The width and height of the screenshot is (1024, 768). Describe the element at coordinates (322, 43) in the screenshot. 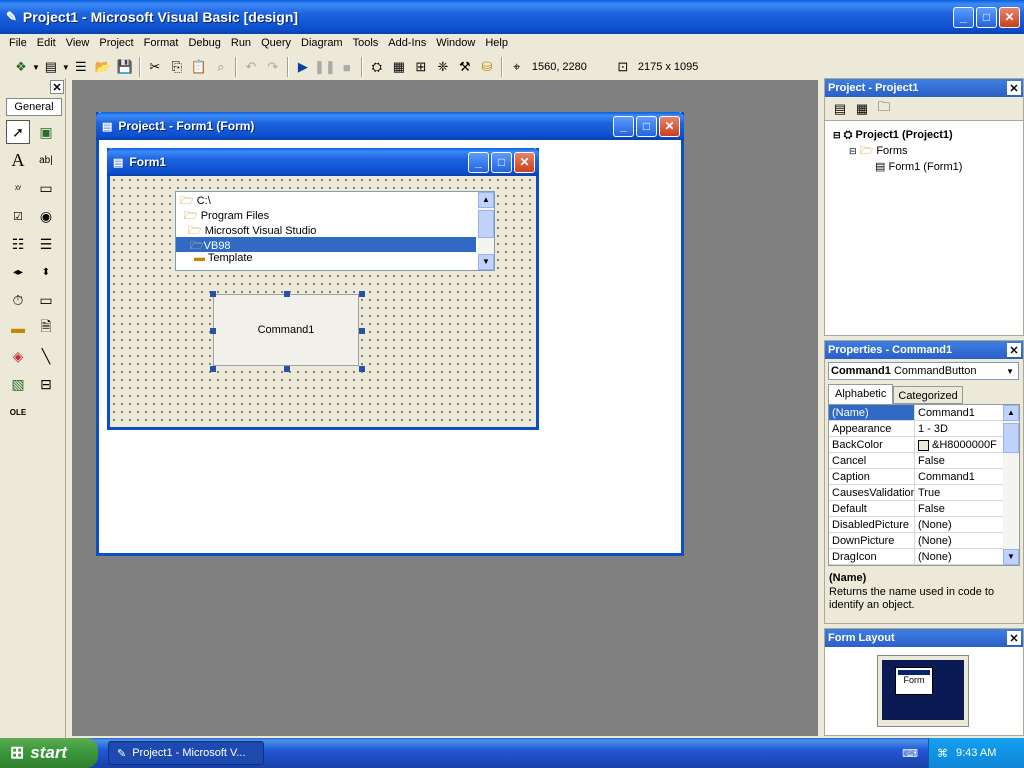

I see `menu-diagram: Diagram` at that location.